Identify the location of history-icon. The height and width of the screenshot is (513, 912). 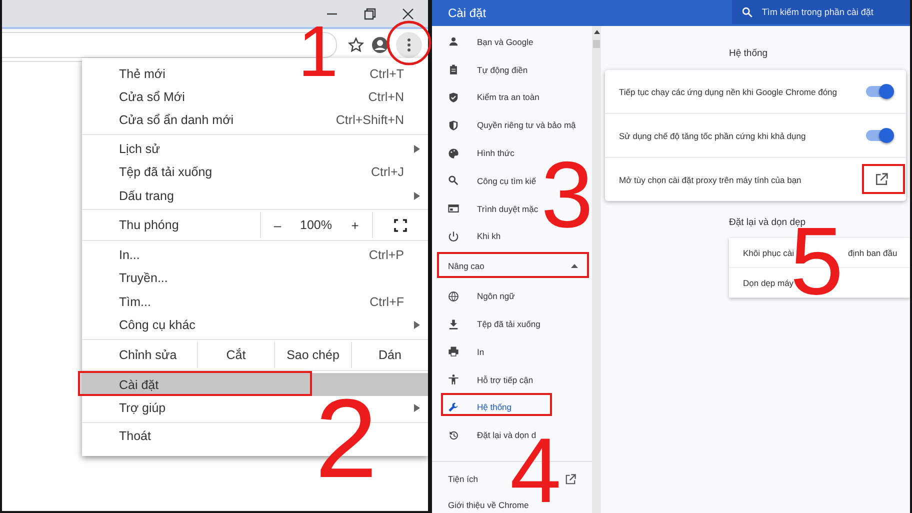
(453, 435).